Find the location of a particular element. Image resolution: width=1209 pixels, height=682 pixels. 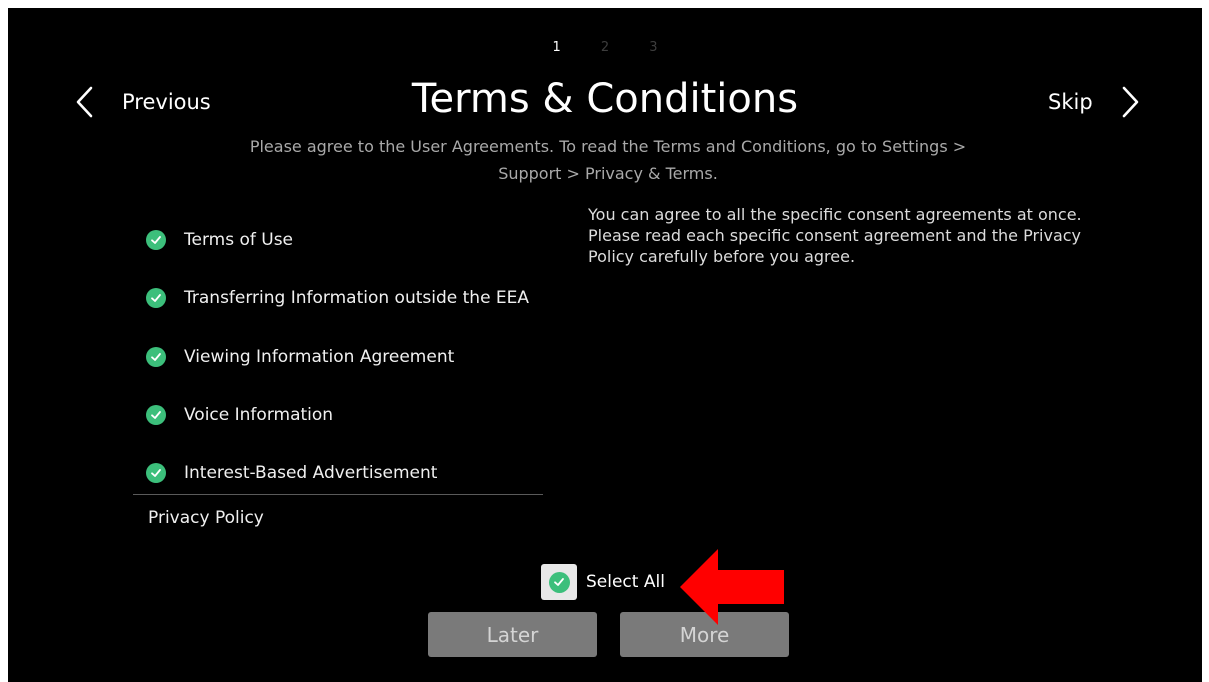

agreement-item-terms-of-use: Terms of Use is located at coordinates (356, 240).